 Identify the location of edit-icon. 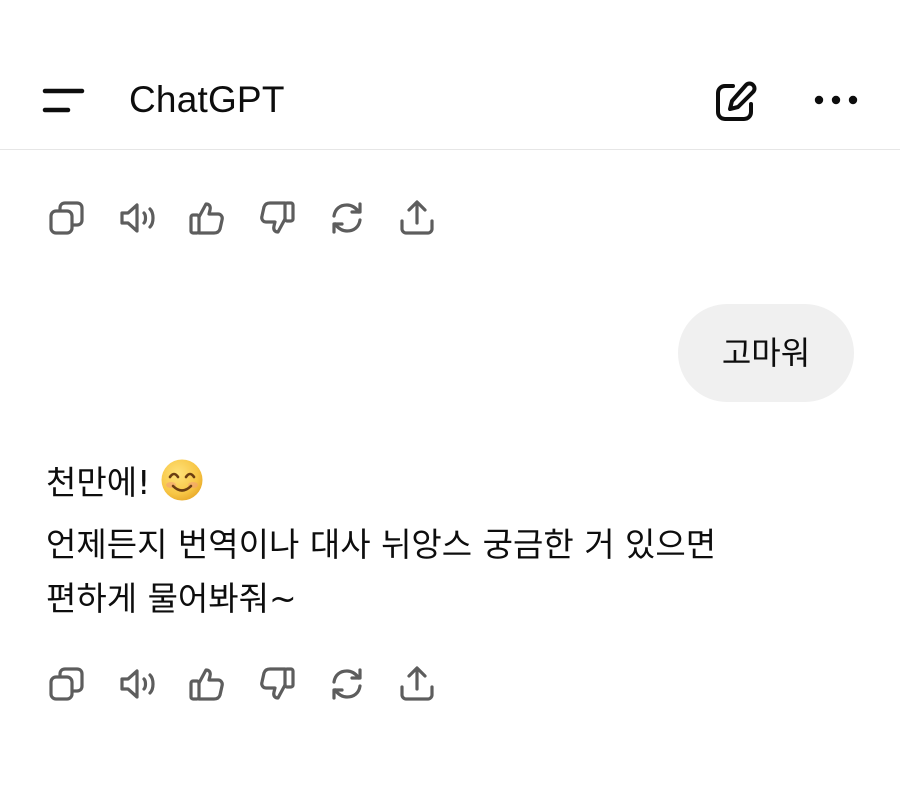
(736, 101).